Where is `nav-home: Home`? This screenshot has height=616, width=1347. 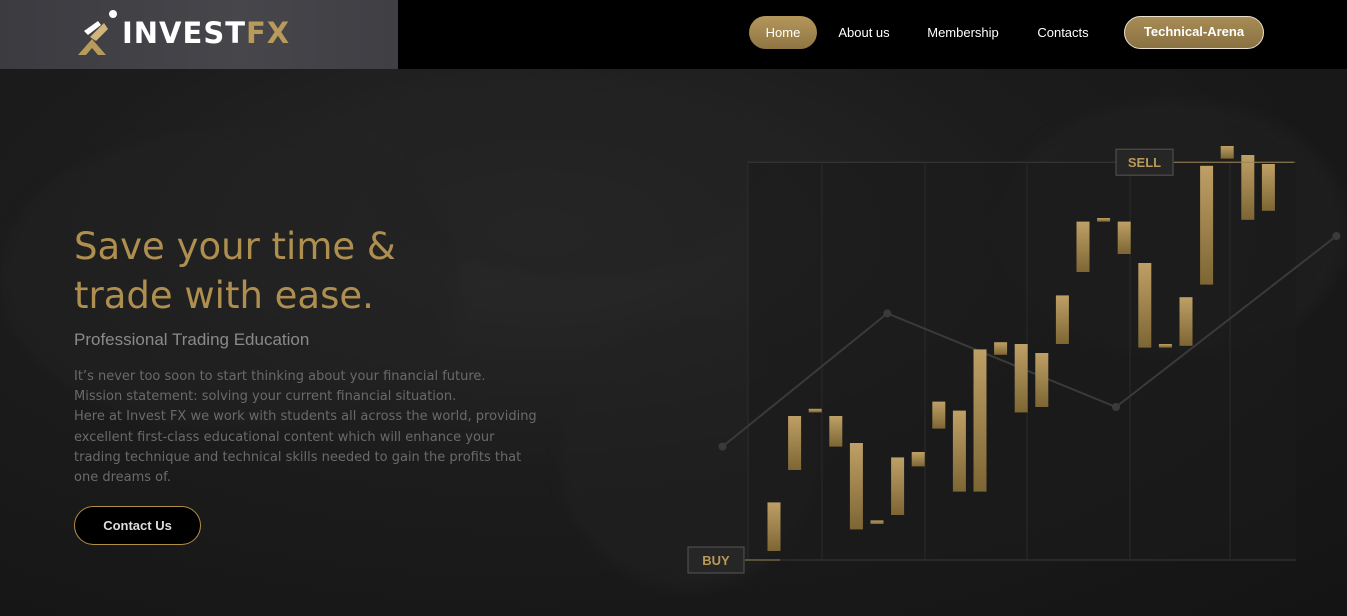
nav-home: Home is located at coordinates (783, 32).